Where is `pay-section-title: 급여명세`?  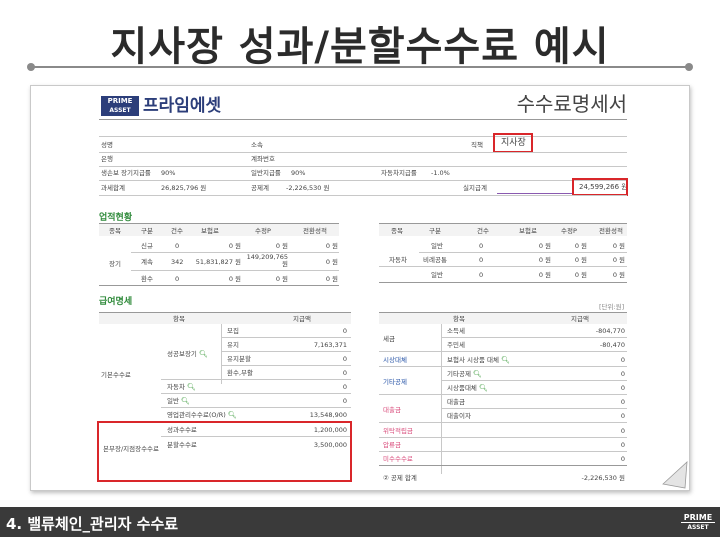 pay-section-title: 급여명세 is located at coordinates (116, 302).